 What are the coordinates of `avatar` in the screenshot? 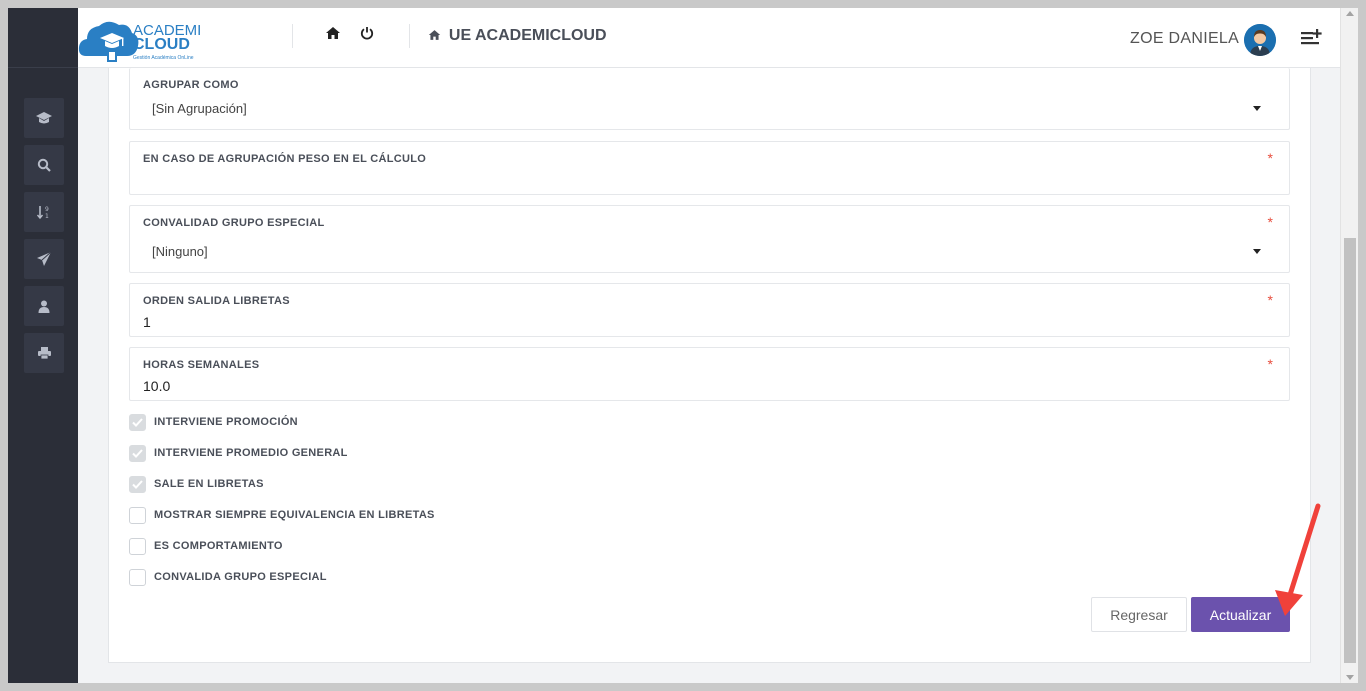 It's located at (1260, 40).